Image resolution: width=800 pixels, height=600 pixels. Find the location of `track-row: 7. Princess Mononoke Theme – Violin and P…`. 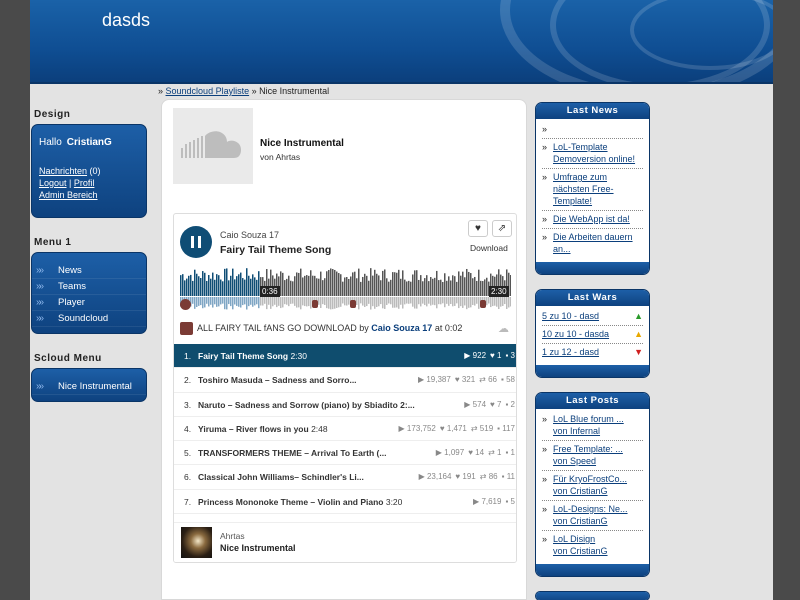

track-row: 7. Princess Mononoke Theme – Violin and P… is located at coordinates (345, 502).